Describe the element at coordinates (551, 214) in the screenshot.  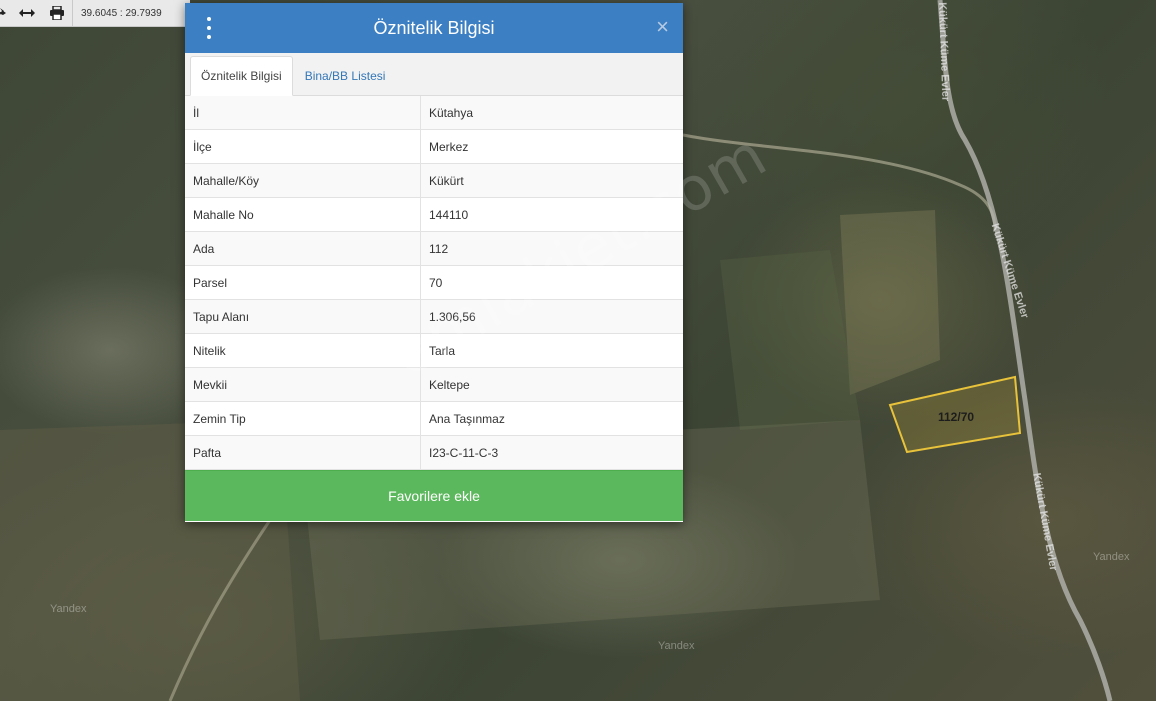
I see `row-value: 144110` at that location.